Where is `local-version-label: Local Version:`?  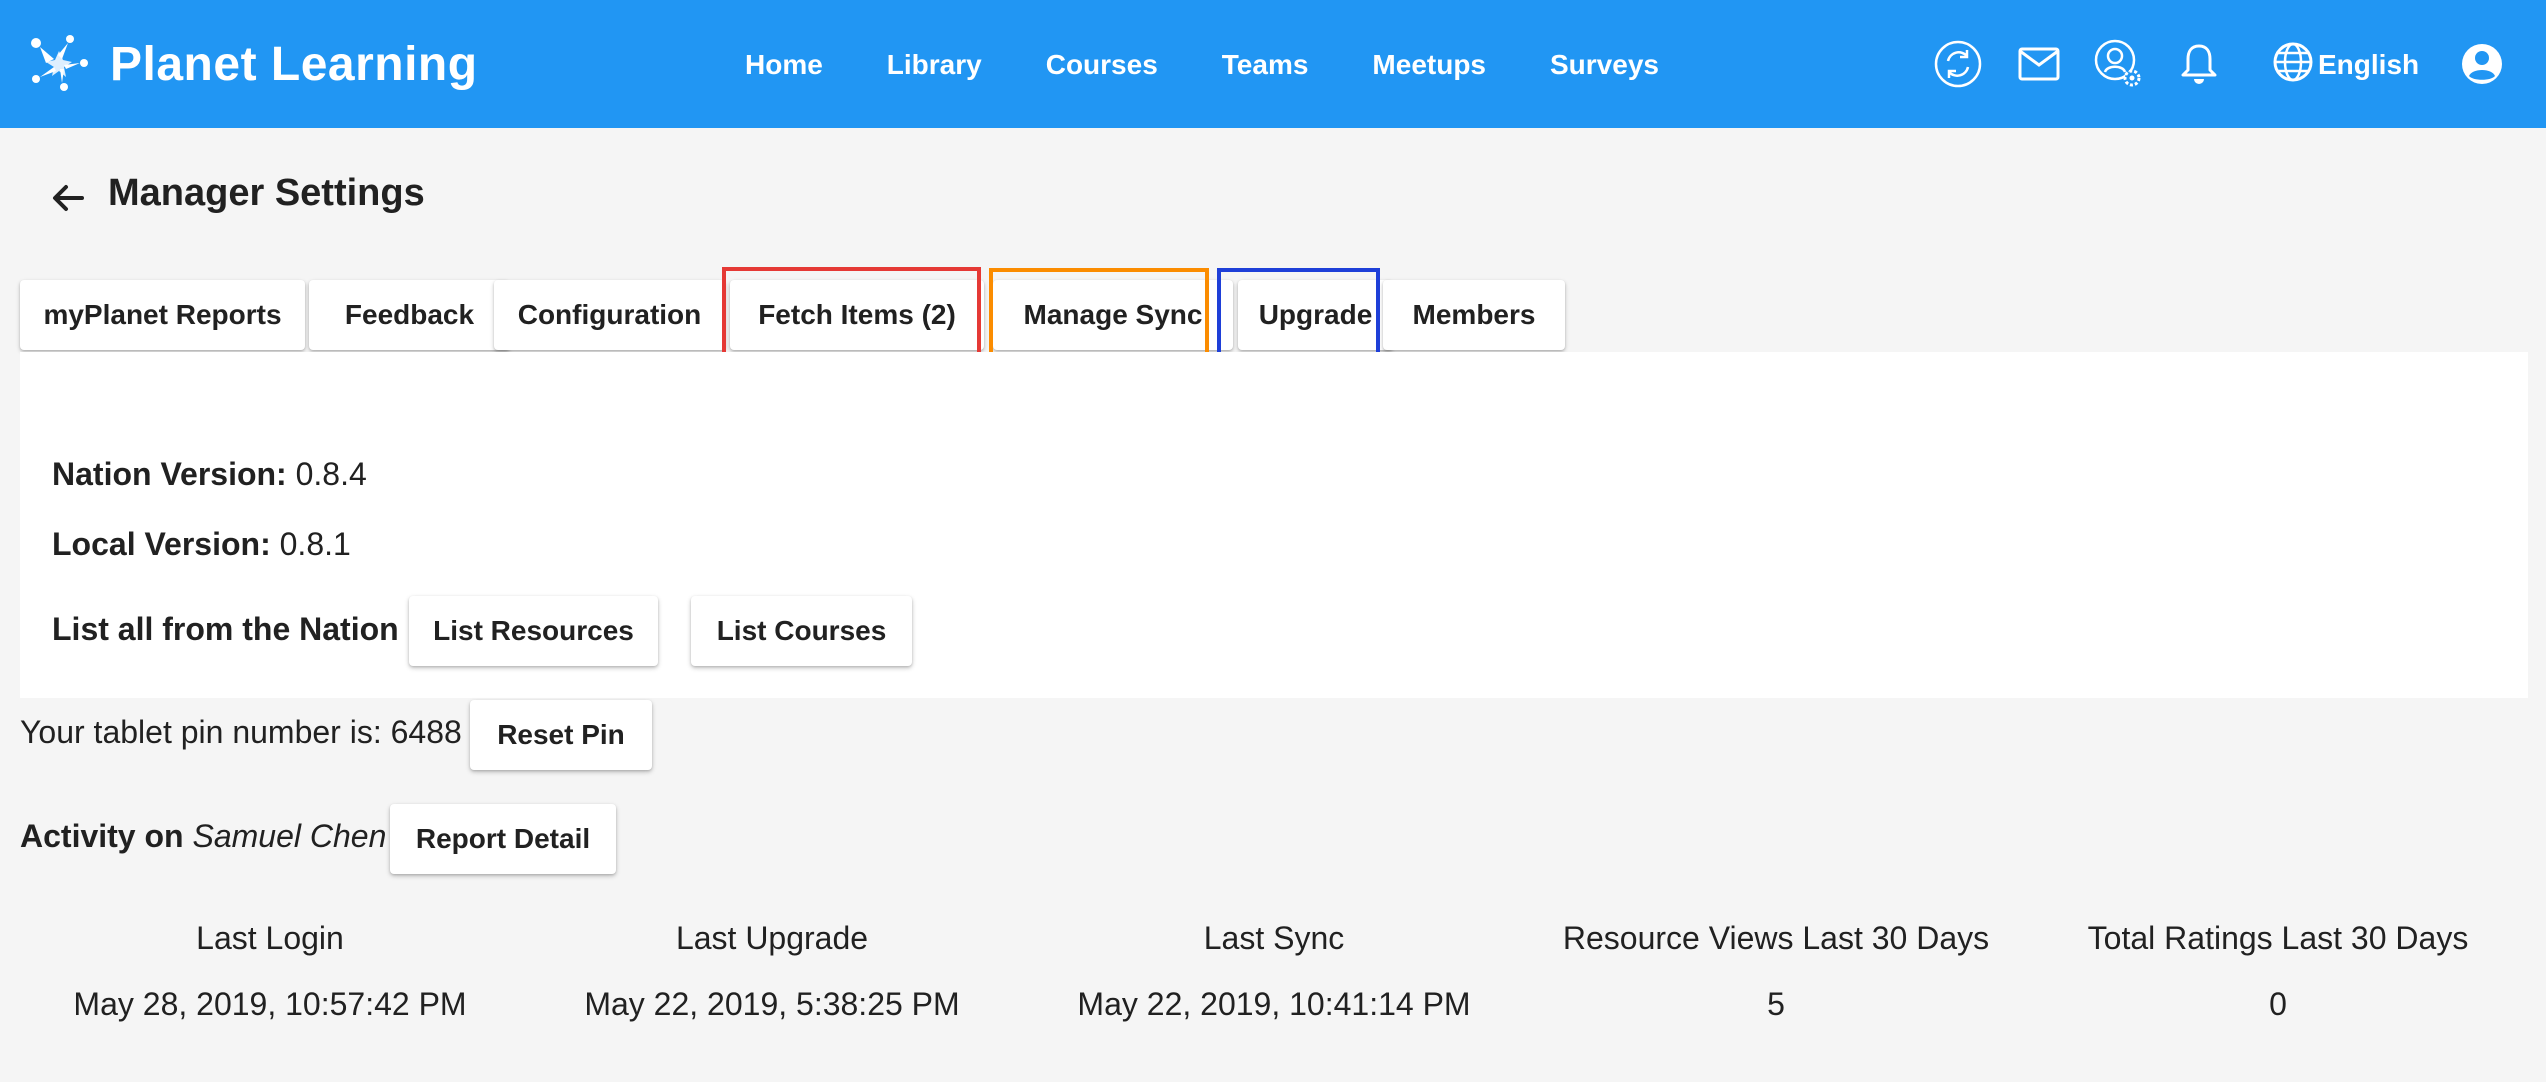
local-version-label: Local Version: is located at coordinates (161, 544).